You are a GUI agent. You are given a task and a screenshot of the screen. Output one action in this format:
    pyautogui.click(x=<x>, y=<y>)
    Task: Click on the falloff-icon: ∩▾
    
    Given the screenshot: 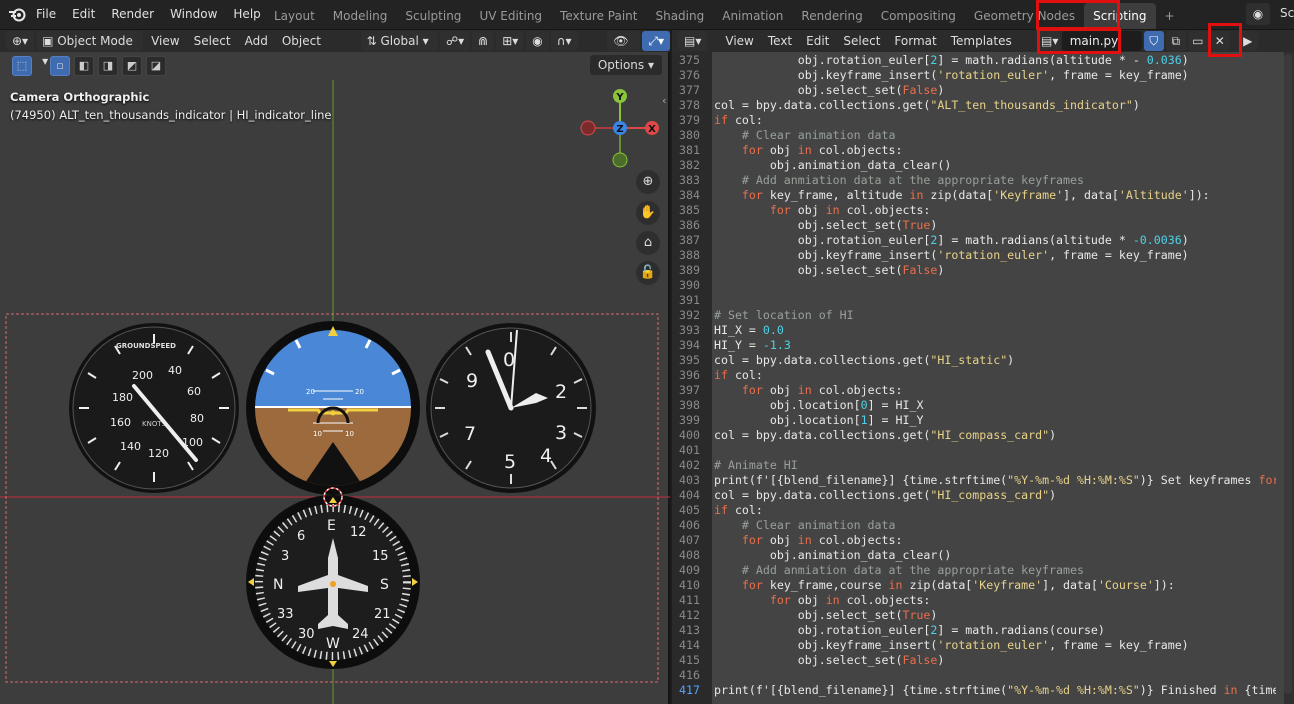 What is the action you would take?
    pyautogui.click(x=564, y=41)
    